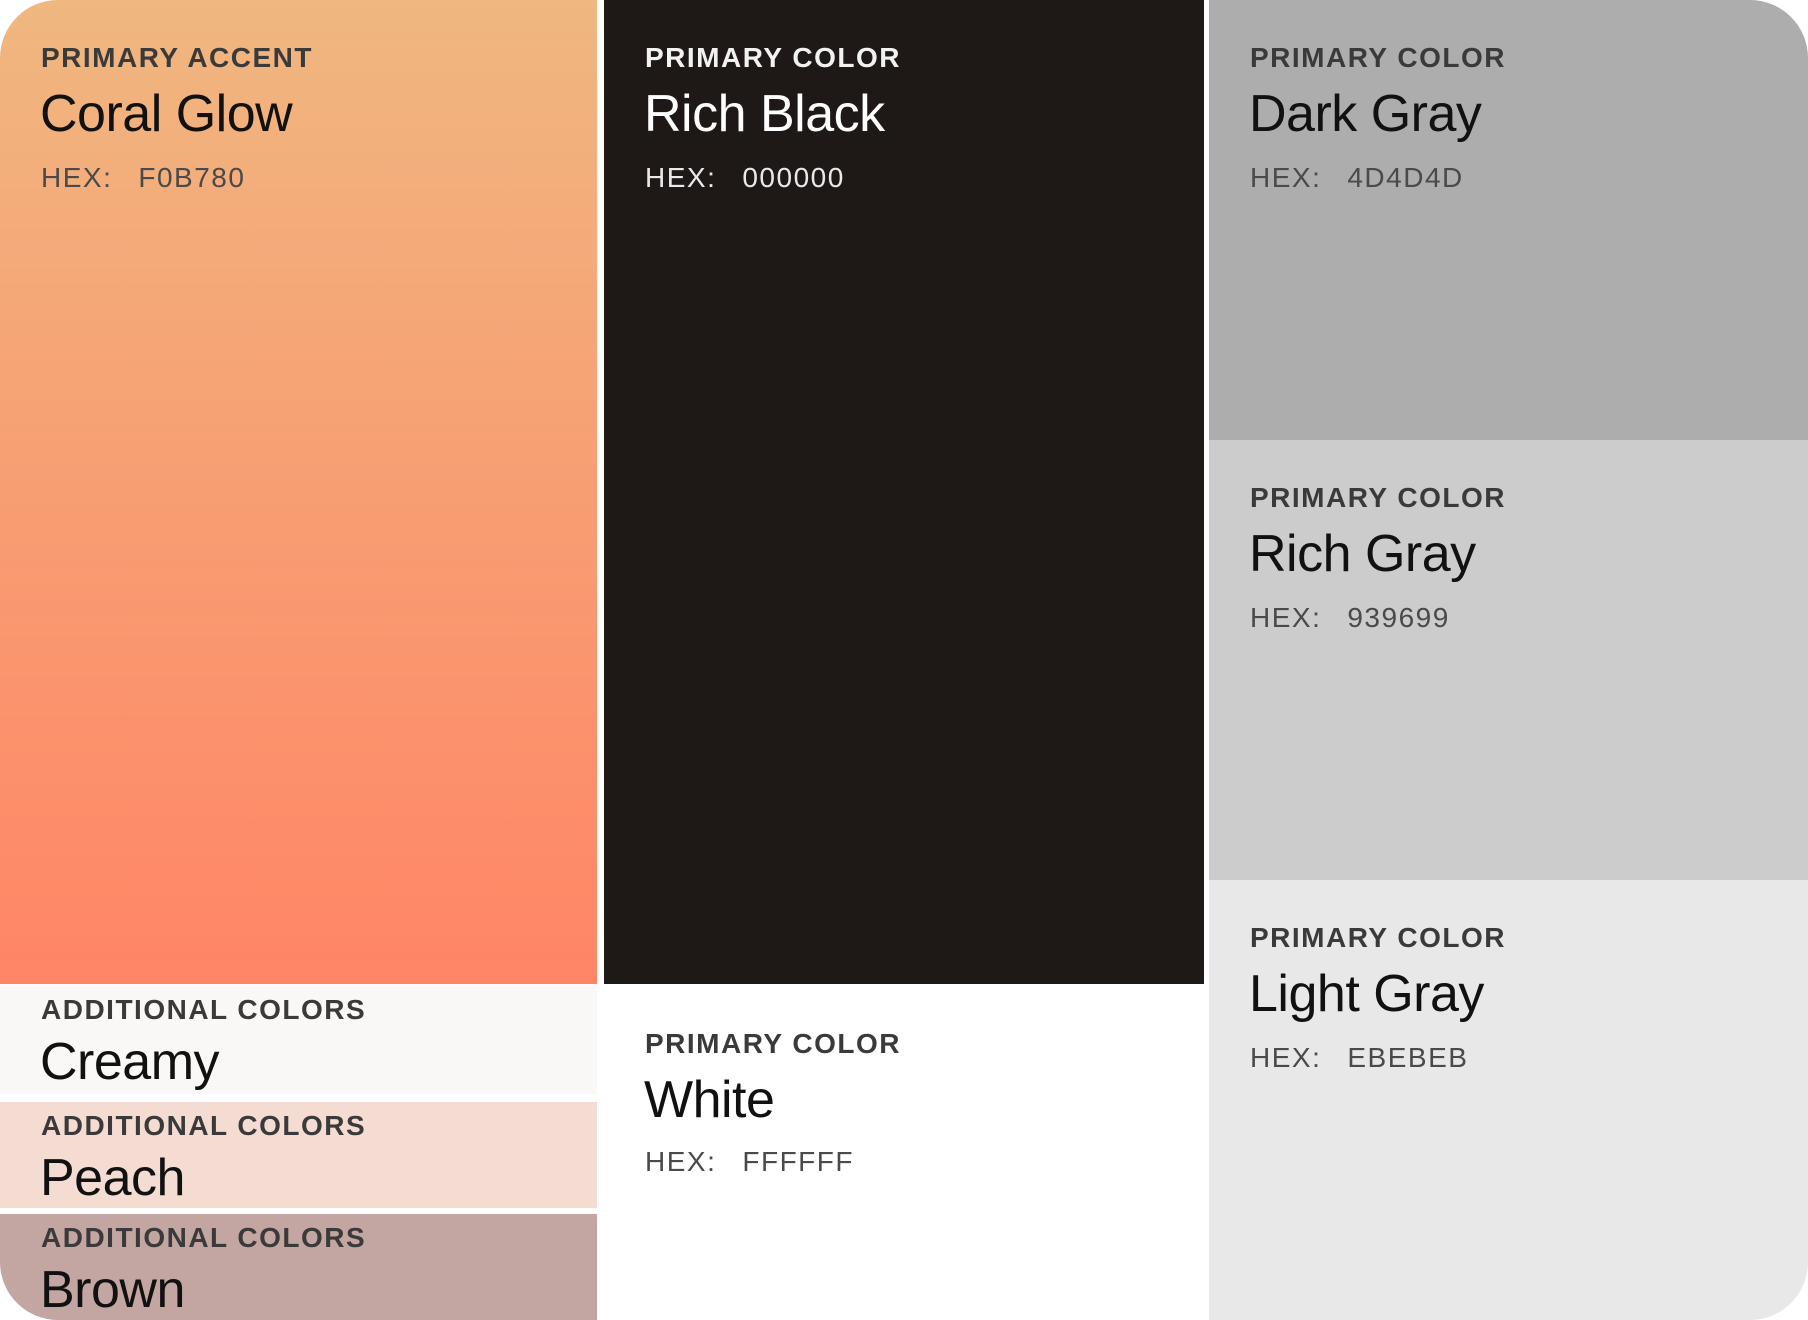 The image size is (1808, 1320). I want to click on swatch-name: Rich Black, so click(764, 114).